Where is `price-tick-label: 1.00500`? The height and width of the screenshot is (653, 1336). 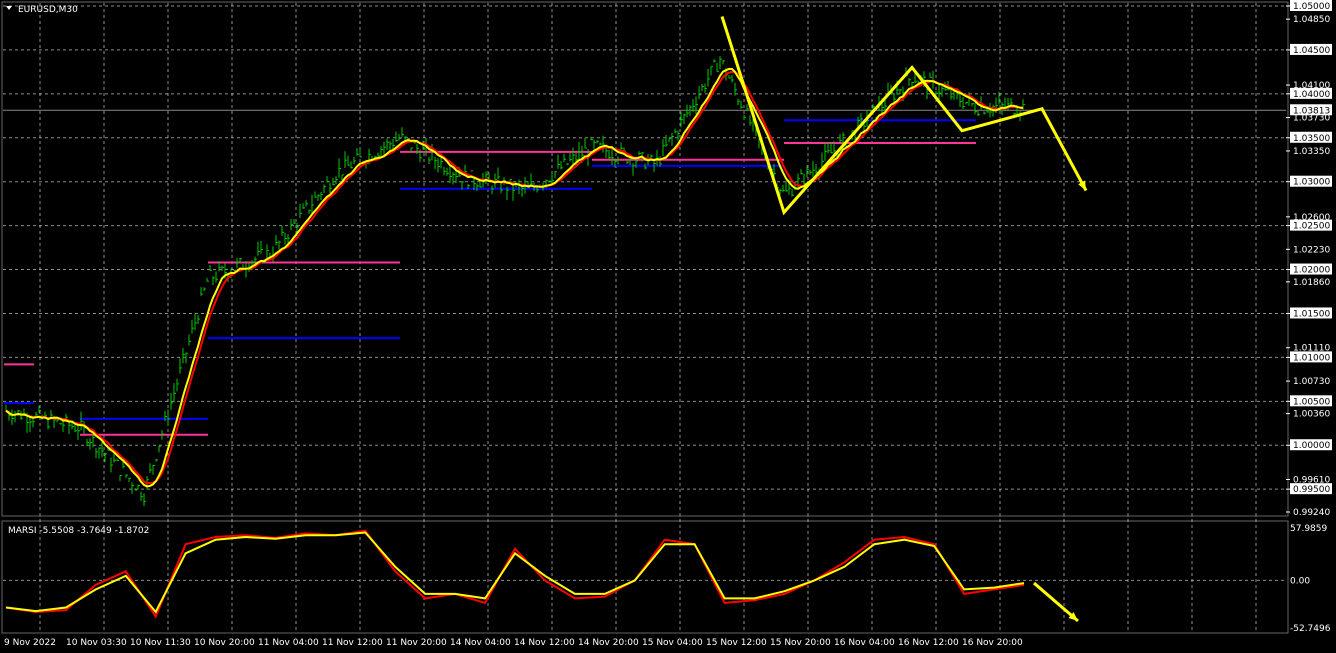 price-tick-label: 1.00500 is located at coordinates (1311, 402).